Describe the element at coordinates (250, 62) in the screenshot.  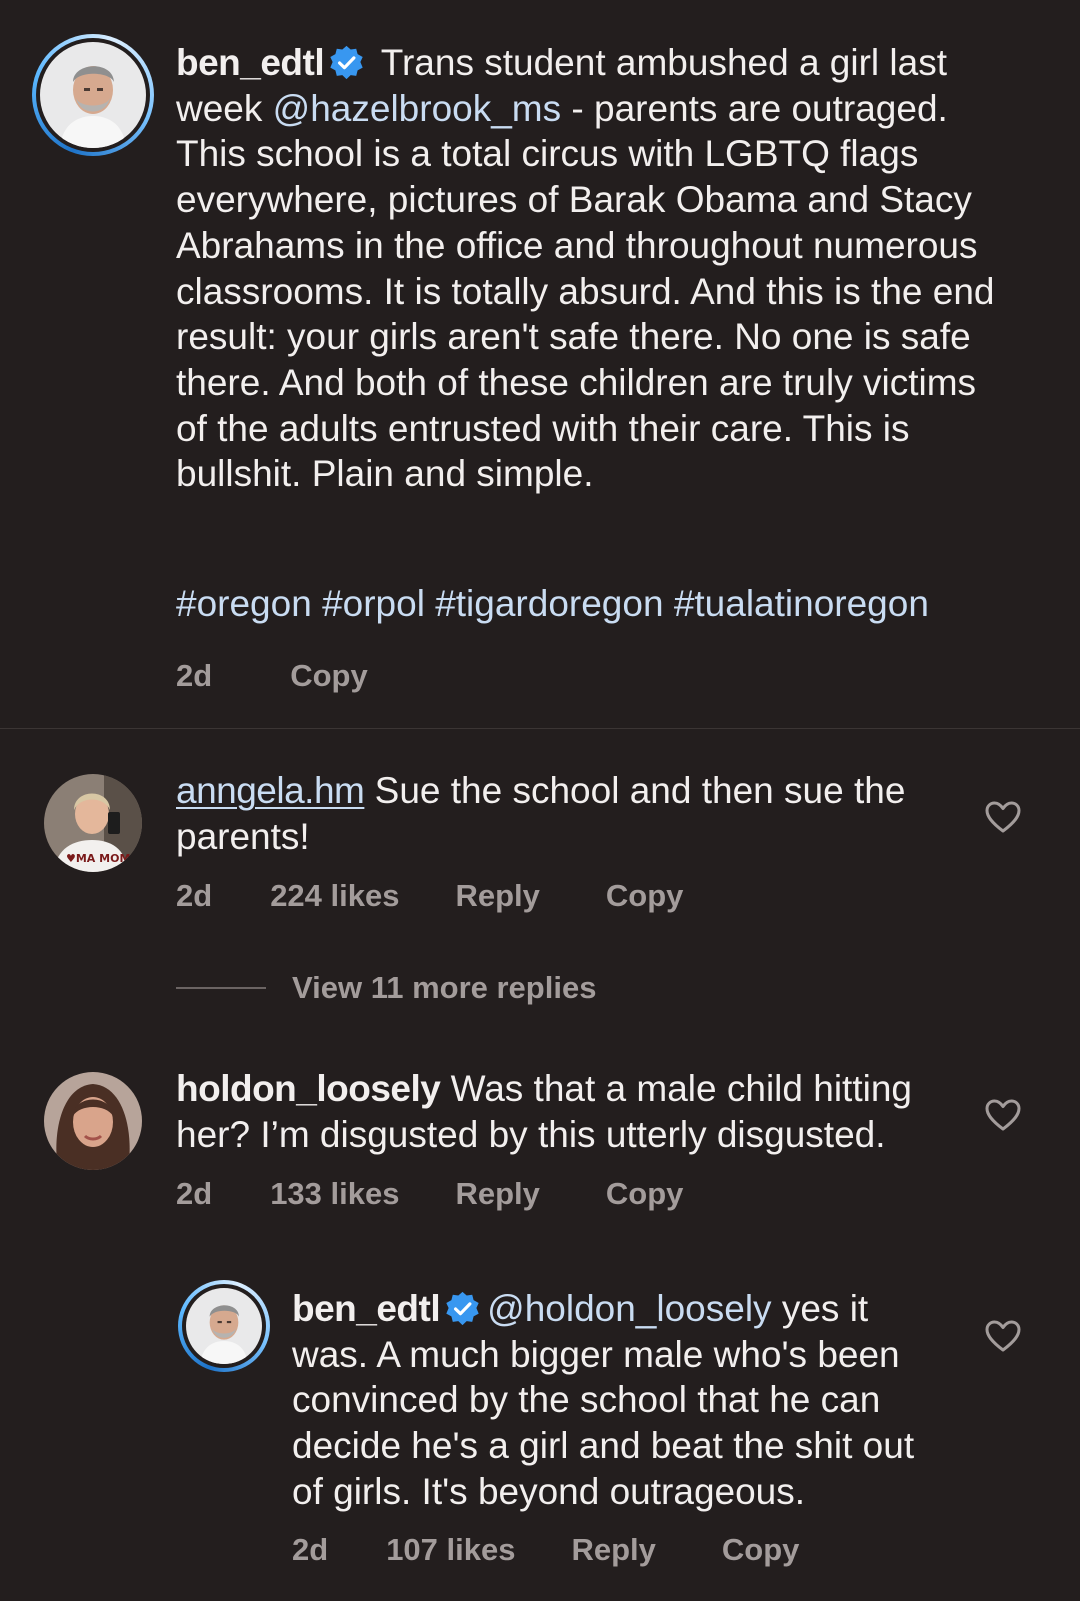
I see `caption-username: ben_edtl` at that location.